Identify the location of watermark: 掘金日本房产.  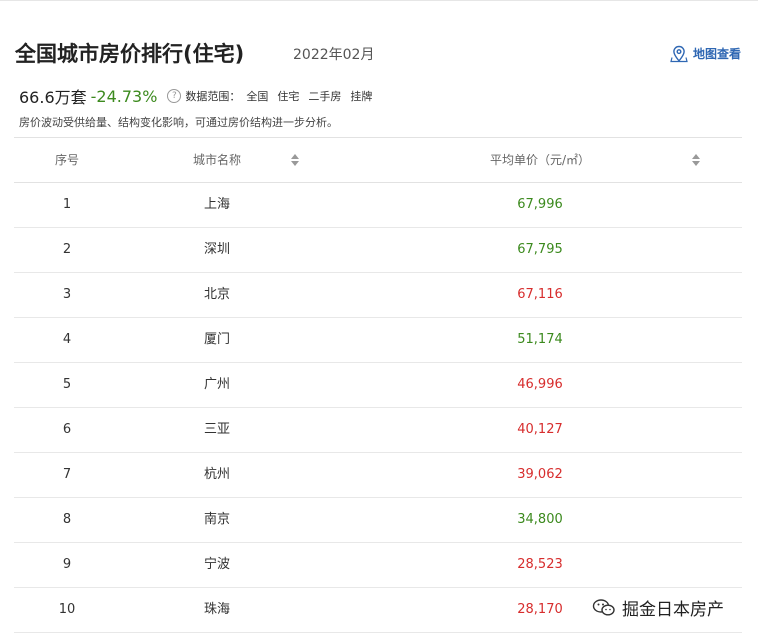
(658, 607).